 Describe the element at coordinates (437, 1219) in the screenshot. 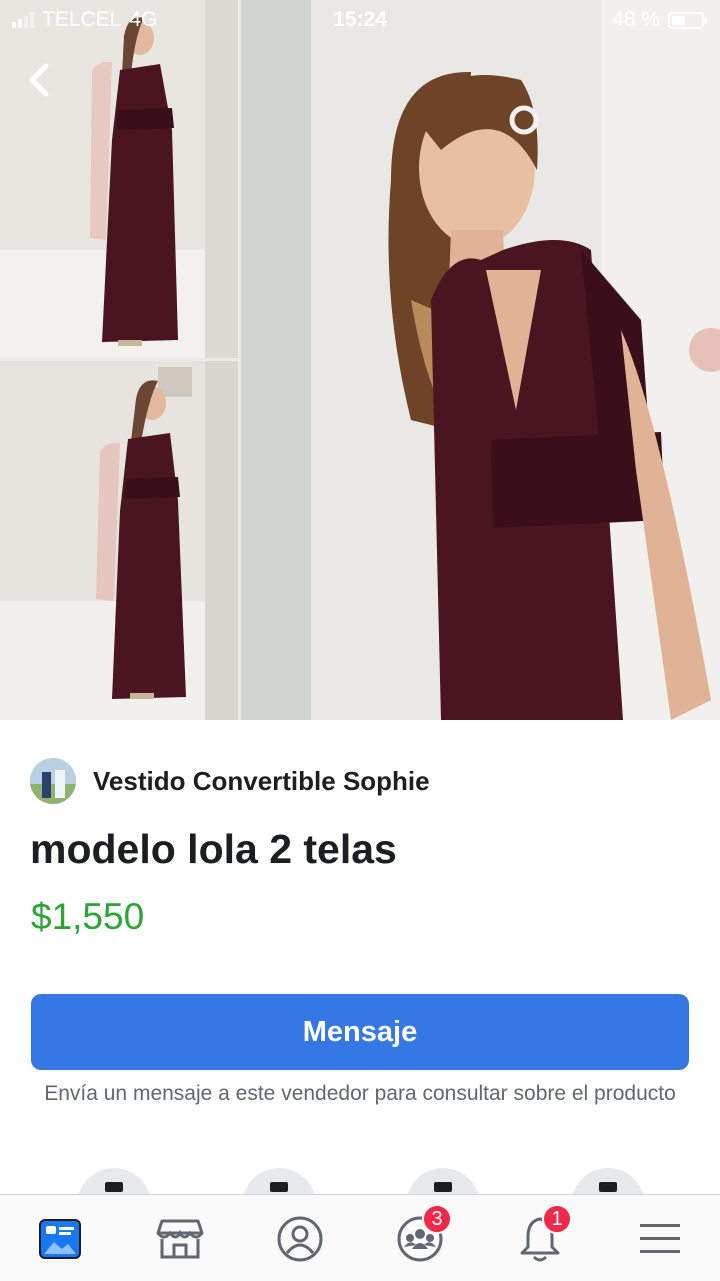

I see `groups-badge: 3` at that location.